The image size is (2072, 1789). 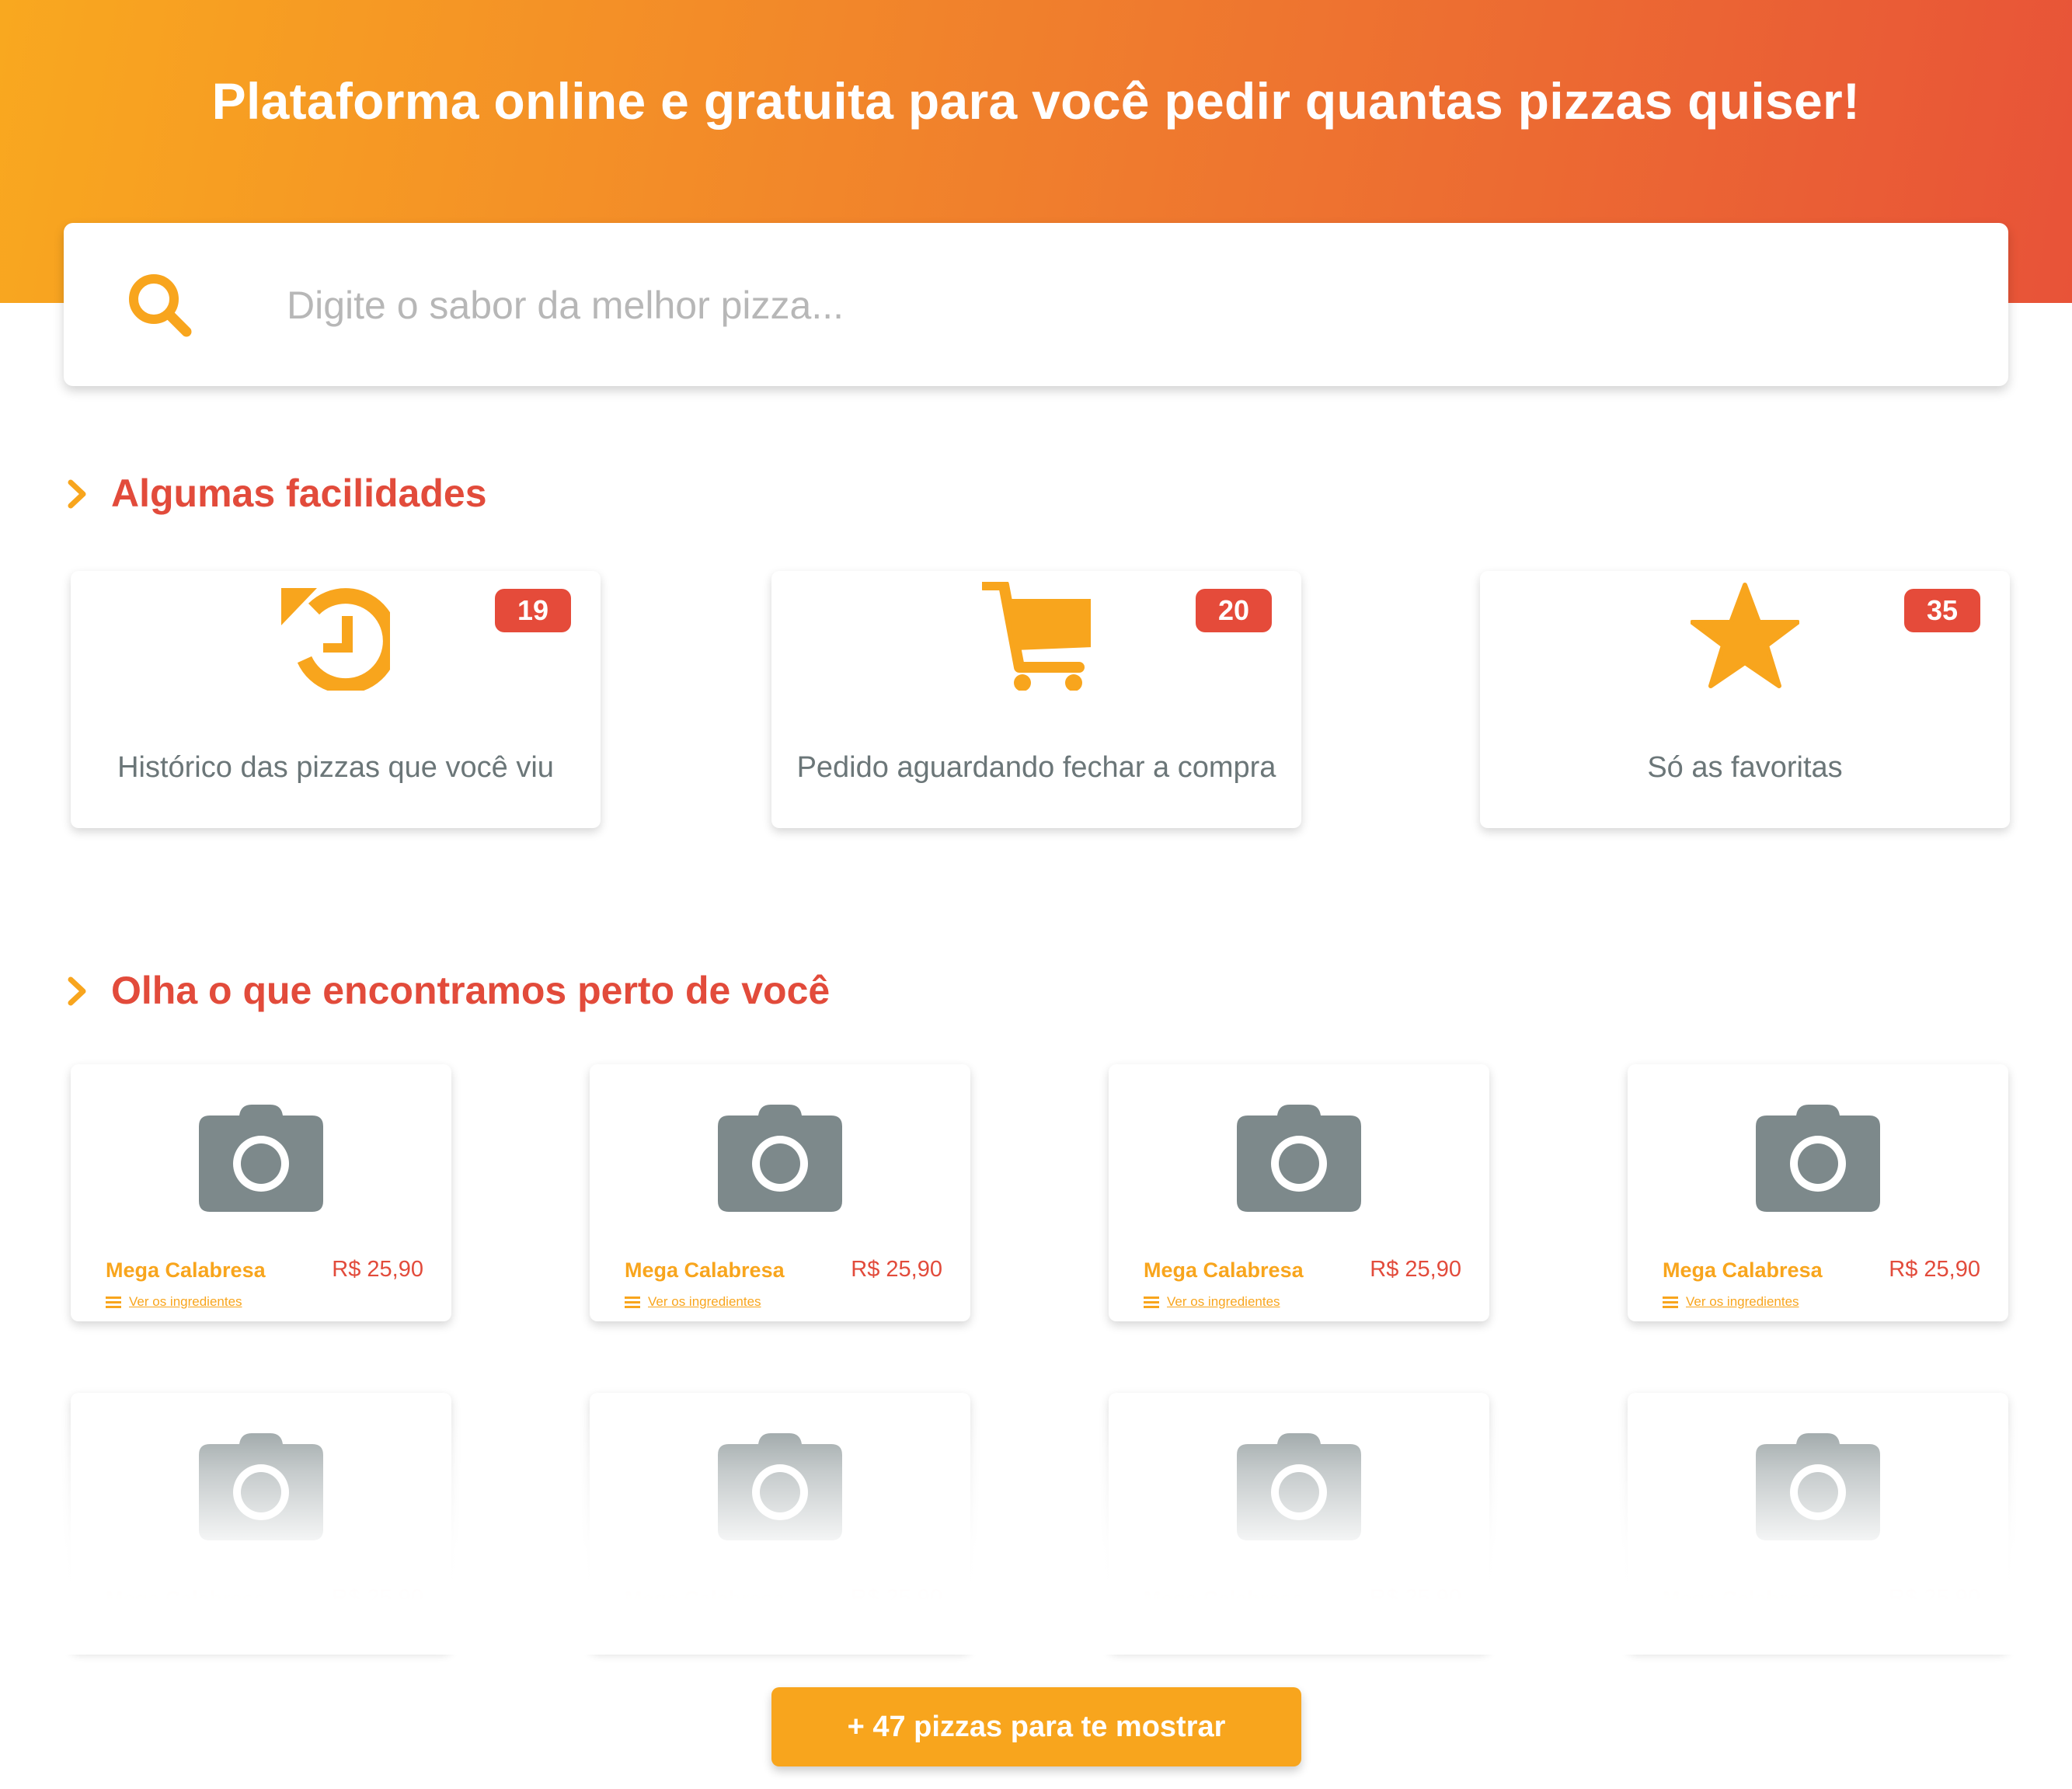 I want to click on search-icon, so click(x=161, y=306).